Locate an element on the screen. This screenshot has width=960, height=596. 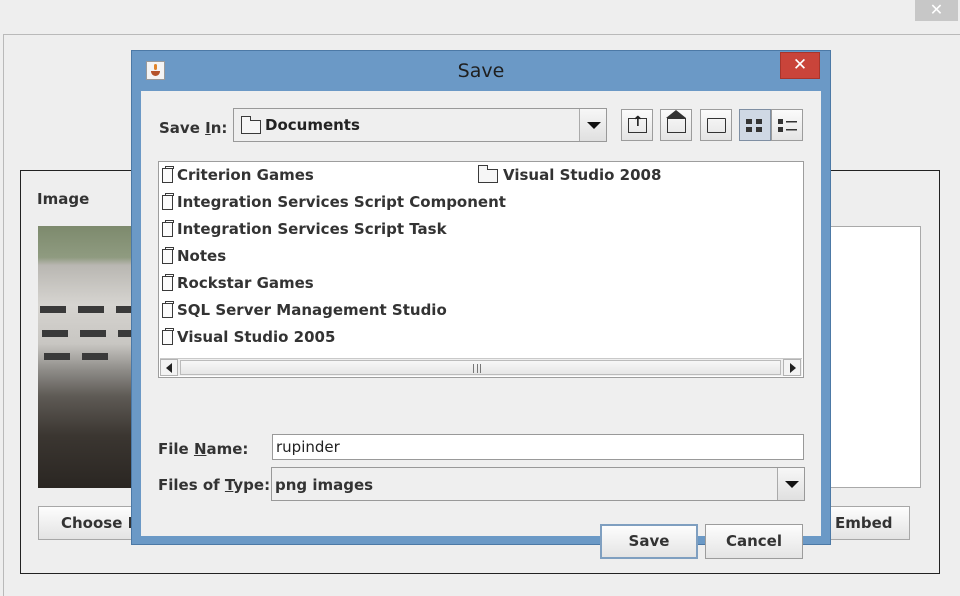
dialog-titlebar: Save ✕ is located at coordinates (481, 71).